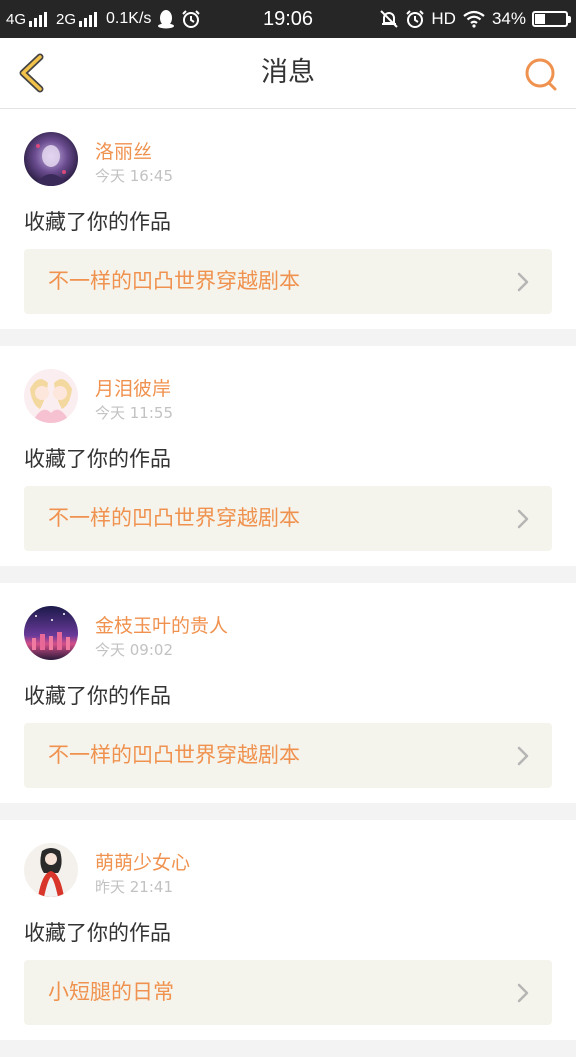 The height and width of the screenshot is (1057, 576). Describe the element at coordinates (134, 176) in the screenshot. I see `message-time: 今天 16:45` at that location.